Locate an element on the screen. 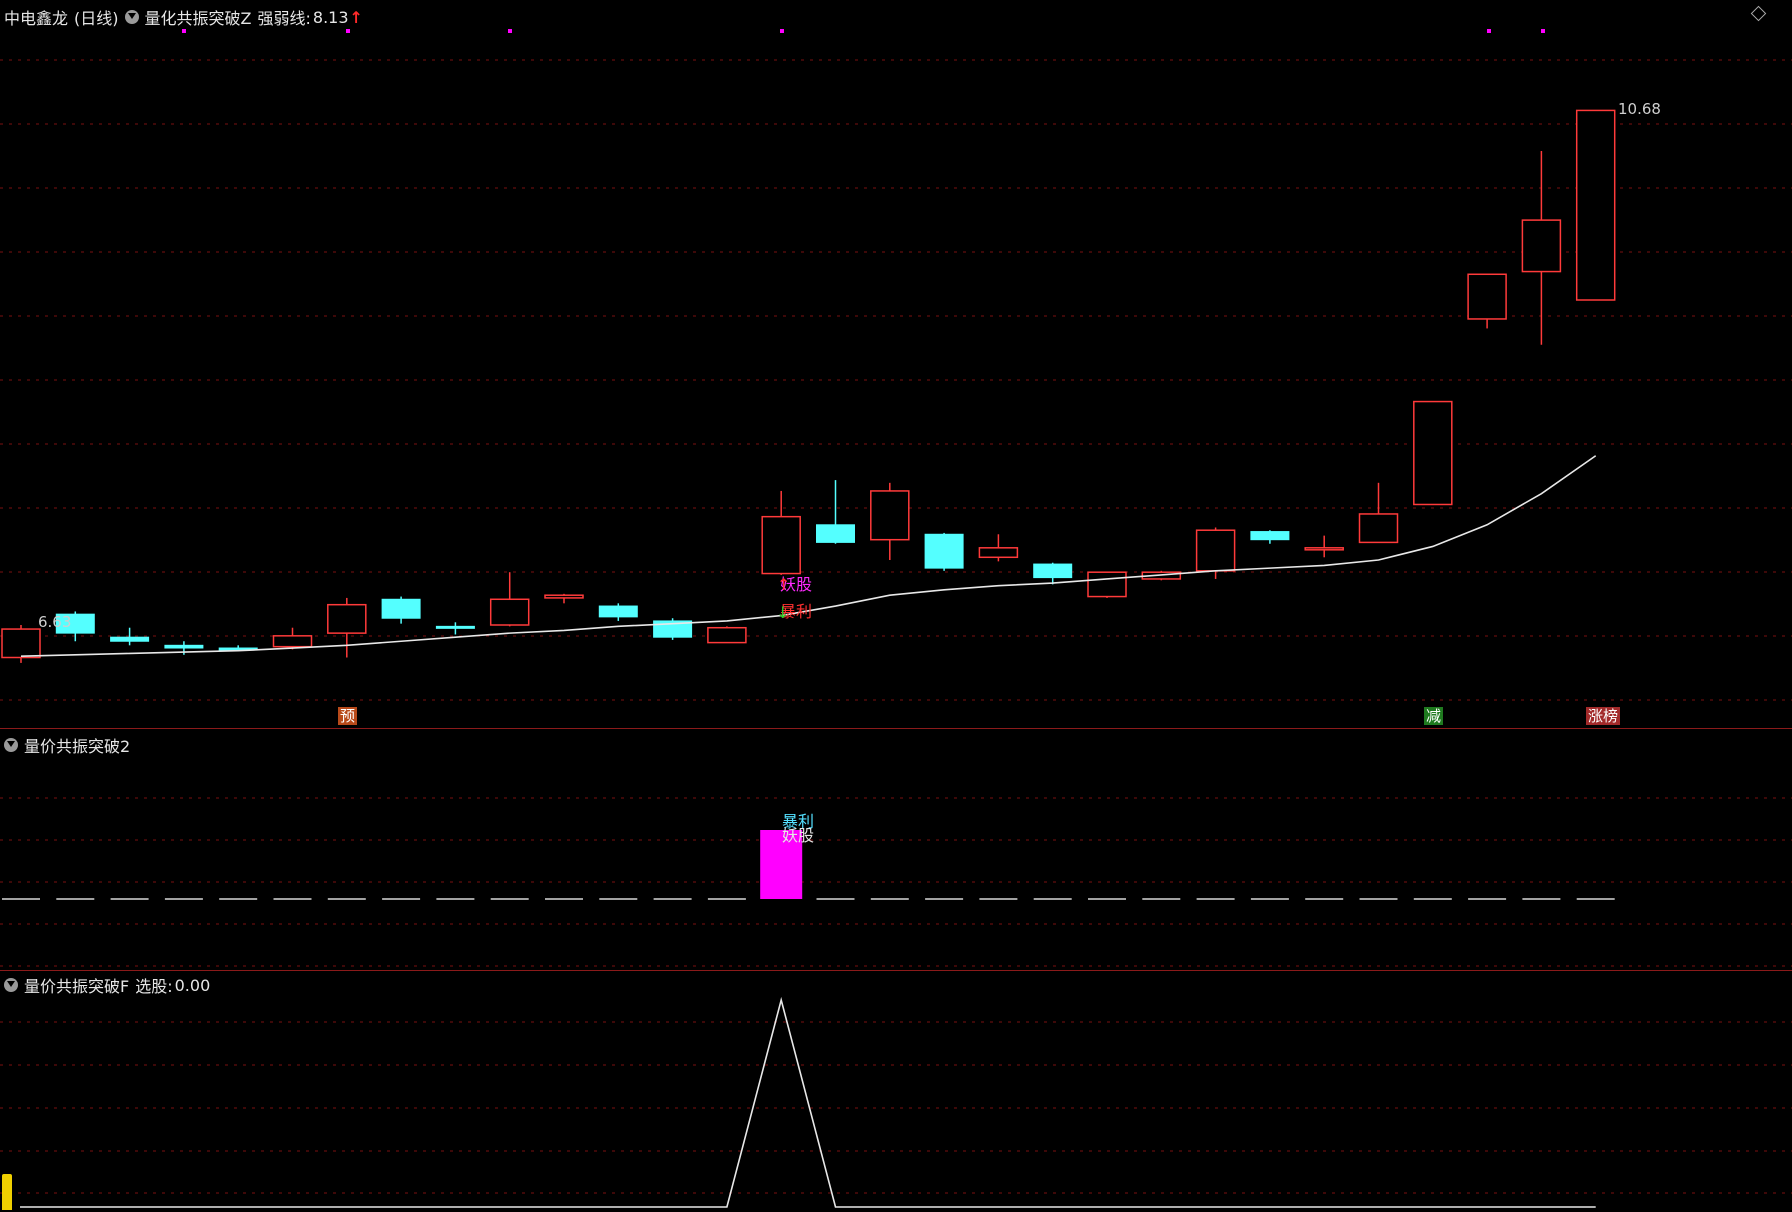 This screenshot has width=1792, height=1212. indicator-name: 量化共振突破Z is located at coordinates (198, 17).